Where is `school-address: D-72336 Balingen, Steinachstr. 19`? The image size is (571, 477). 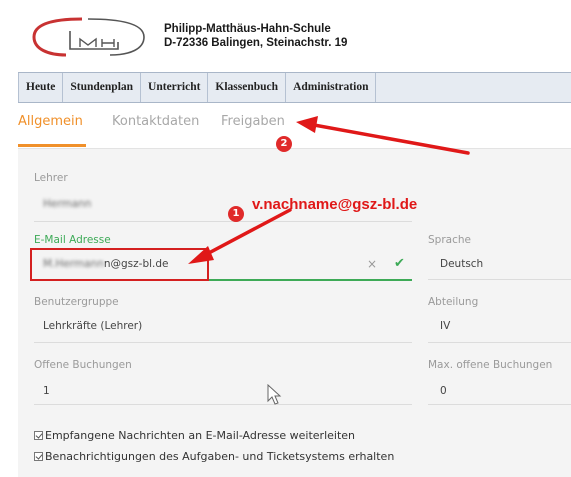
school-address: D-72336 Balingen, Steinachstr. 19 is located at coordinates (256, 43).